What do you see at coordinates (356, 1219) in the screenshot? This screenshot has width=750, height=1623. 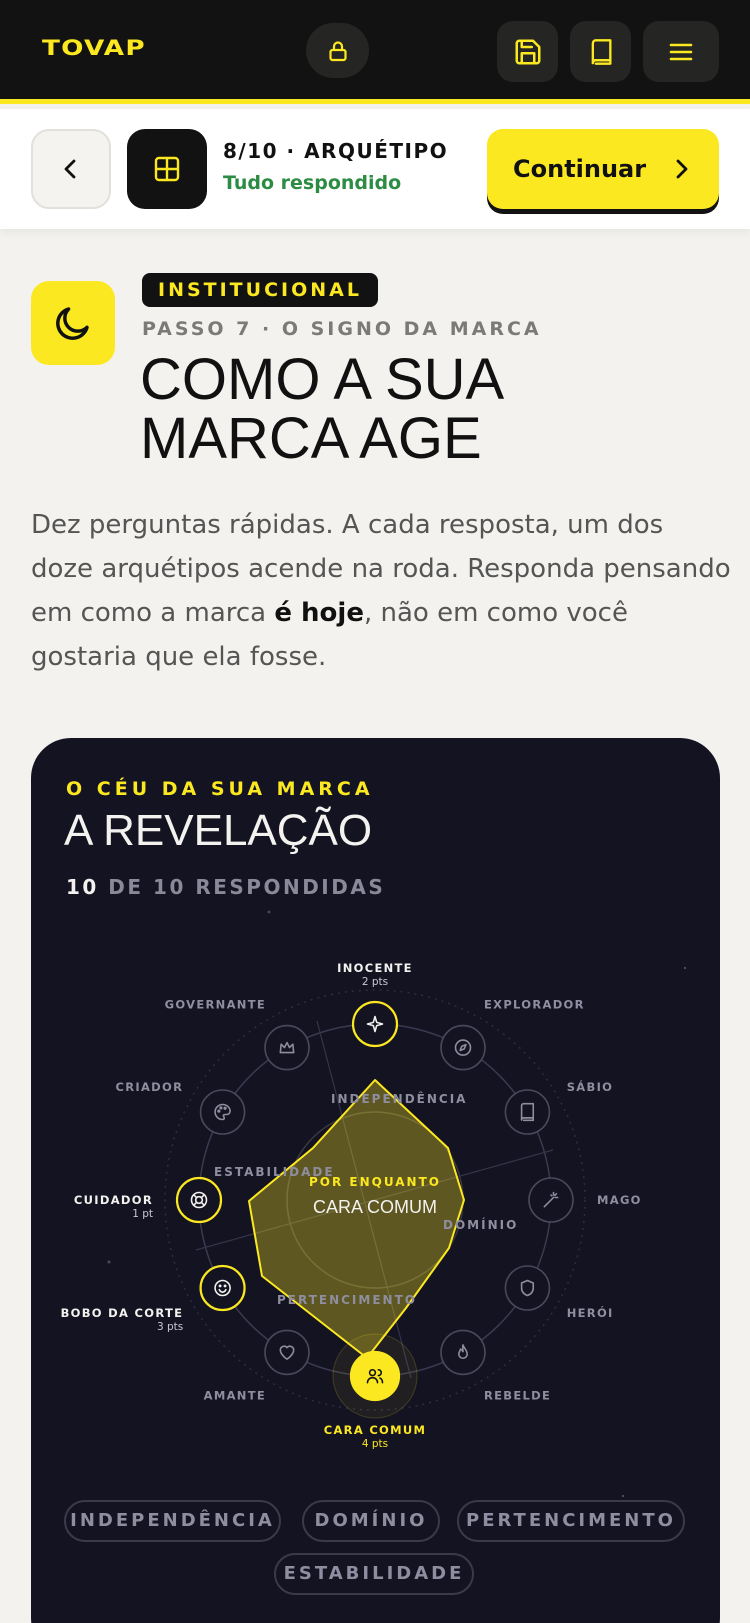 I see `score-polygon` at bounding box center [356, 1219].